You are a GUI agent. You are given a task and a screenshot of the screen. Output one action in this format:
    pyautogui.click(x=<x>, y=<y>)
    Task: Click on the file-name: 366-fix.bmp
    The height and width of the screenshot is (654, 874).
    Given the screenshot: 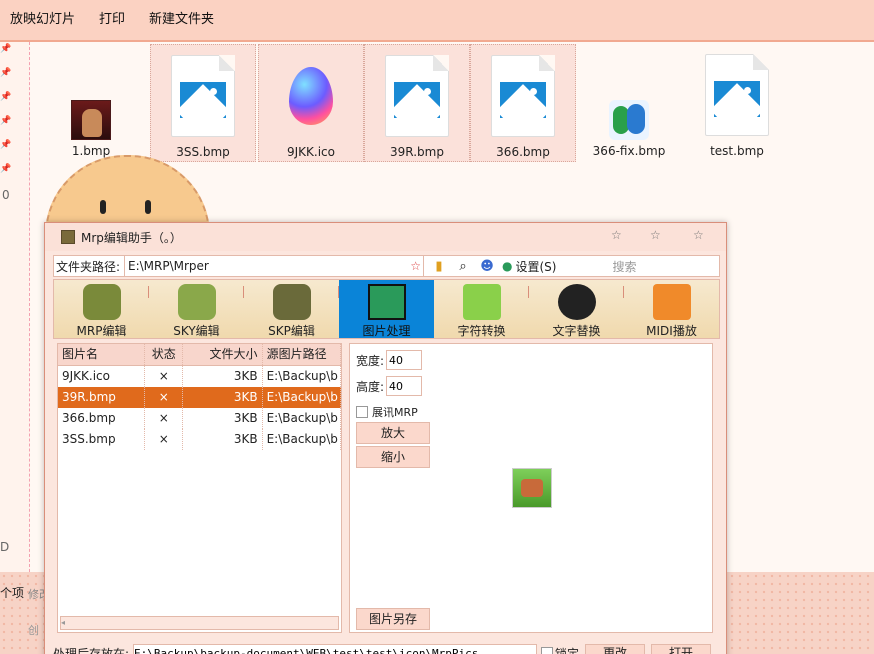 What is the action you would take?
    pyautogui.click(x=629, y=151)
    